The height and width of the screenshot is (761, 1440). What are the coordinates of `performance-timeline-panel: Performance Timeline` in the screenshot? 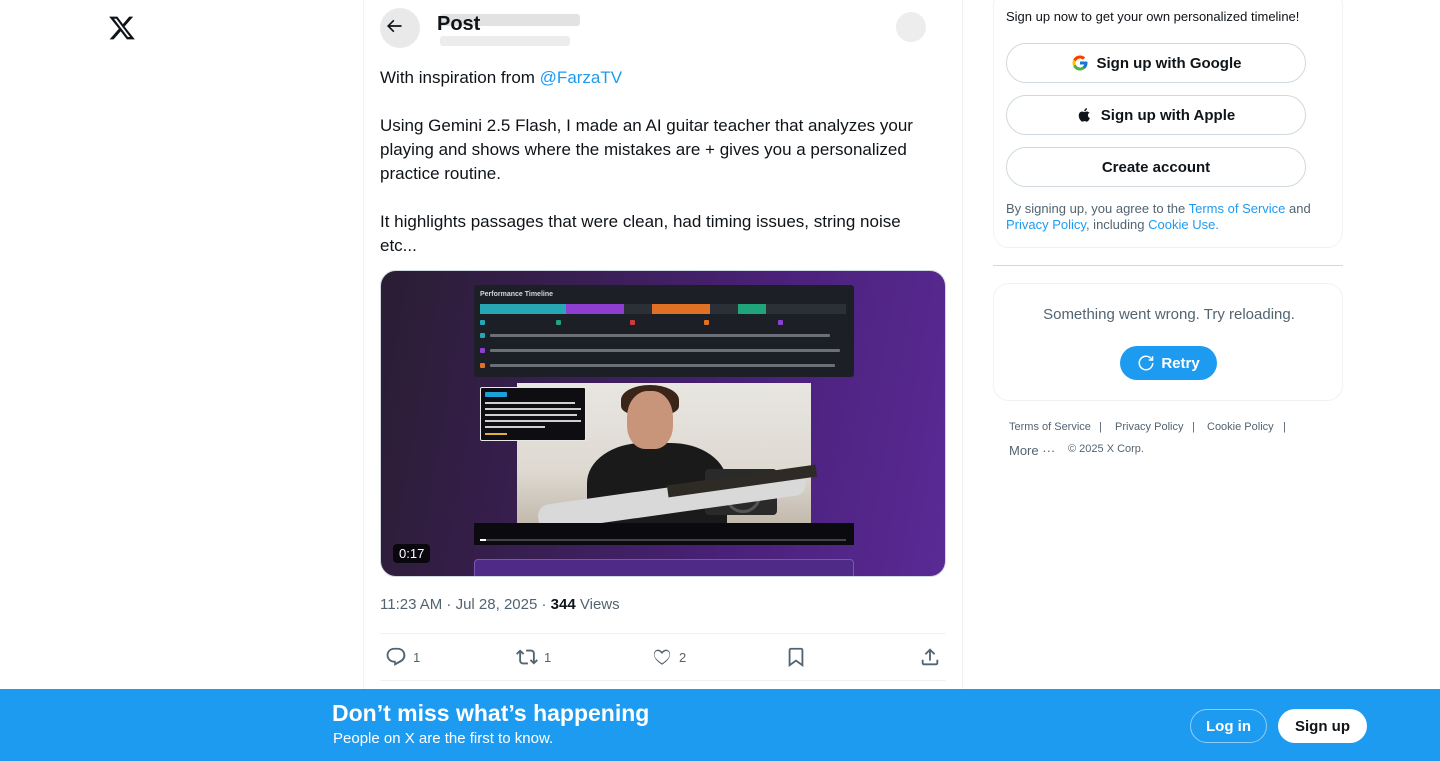 It's located at (664, 331).